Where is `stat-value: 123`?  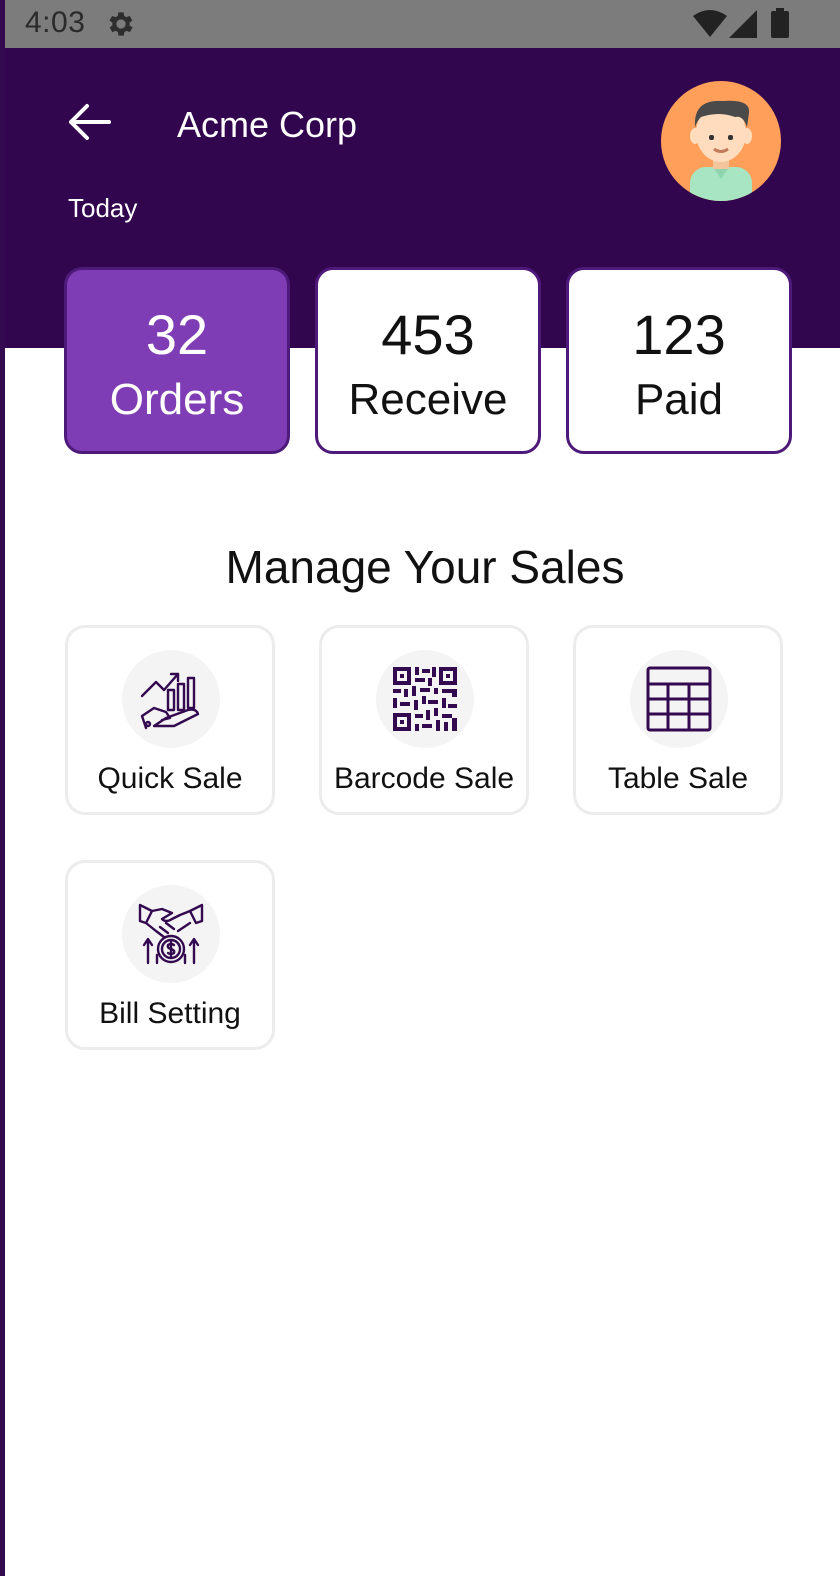 stat-value: 123 is located at coordinates (679, 334).